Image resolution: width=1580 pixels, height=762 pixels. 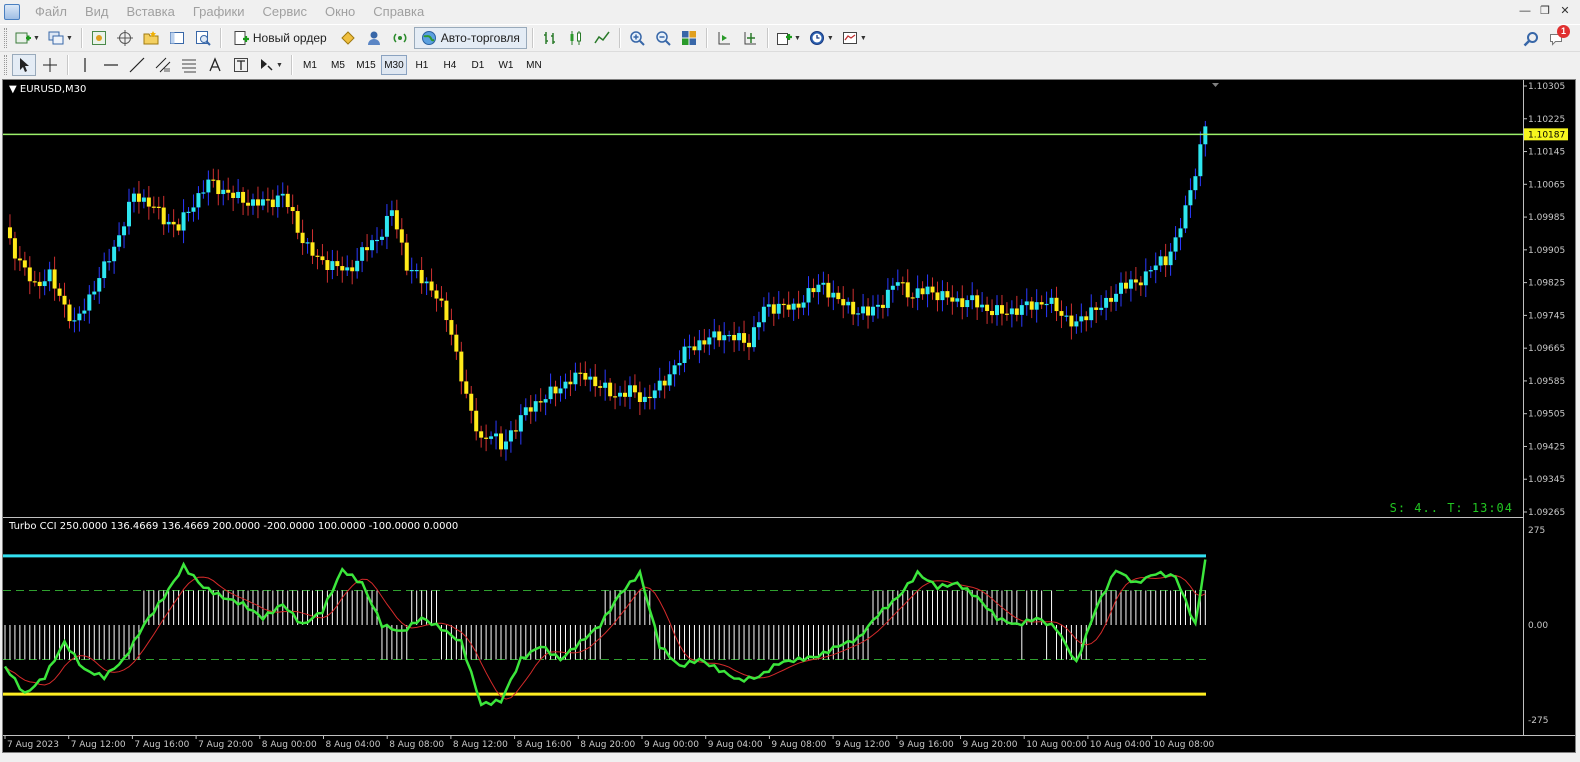 I want to click on navigator-button, so click(x=151, y=38).